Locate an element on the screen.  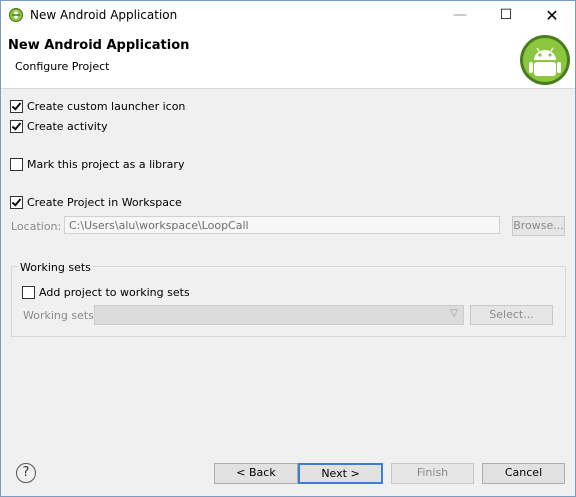
create-activity-checkbox is located at coordinates (16, 126).